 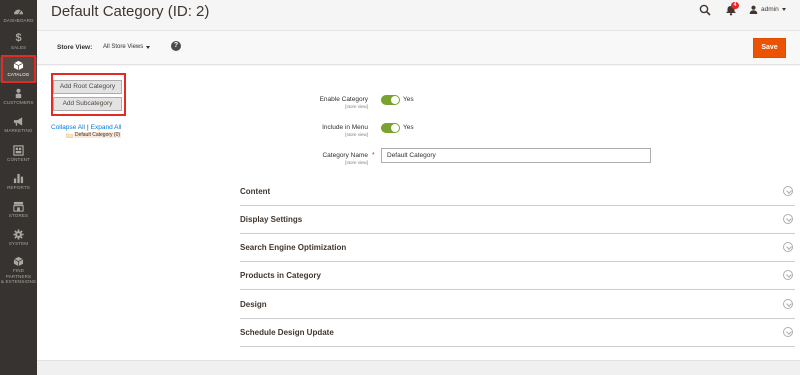 I want to click on dollar-icon: $, so click(x=18, y=38).